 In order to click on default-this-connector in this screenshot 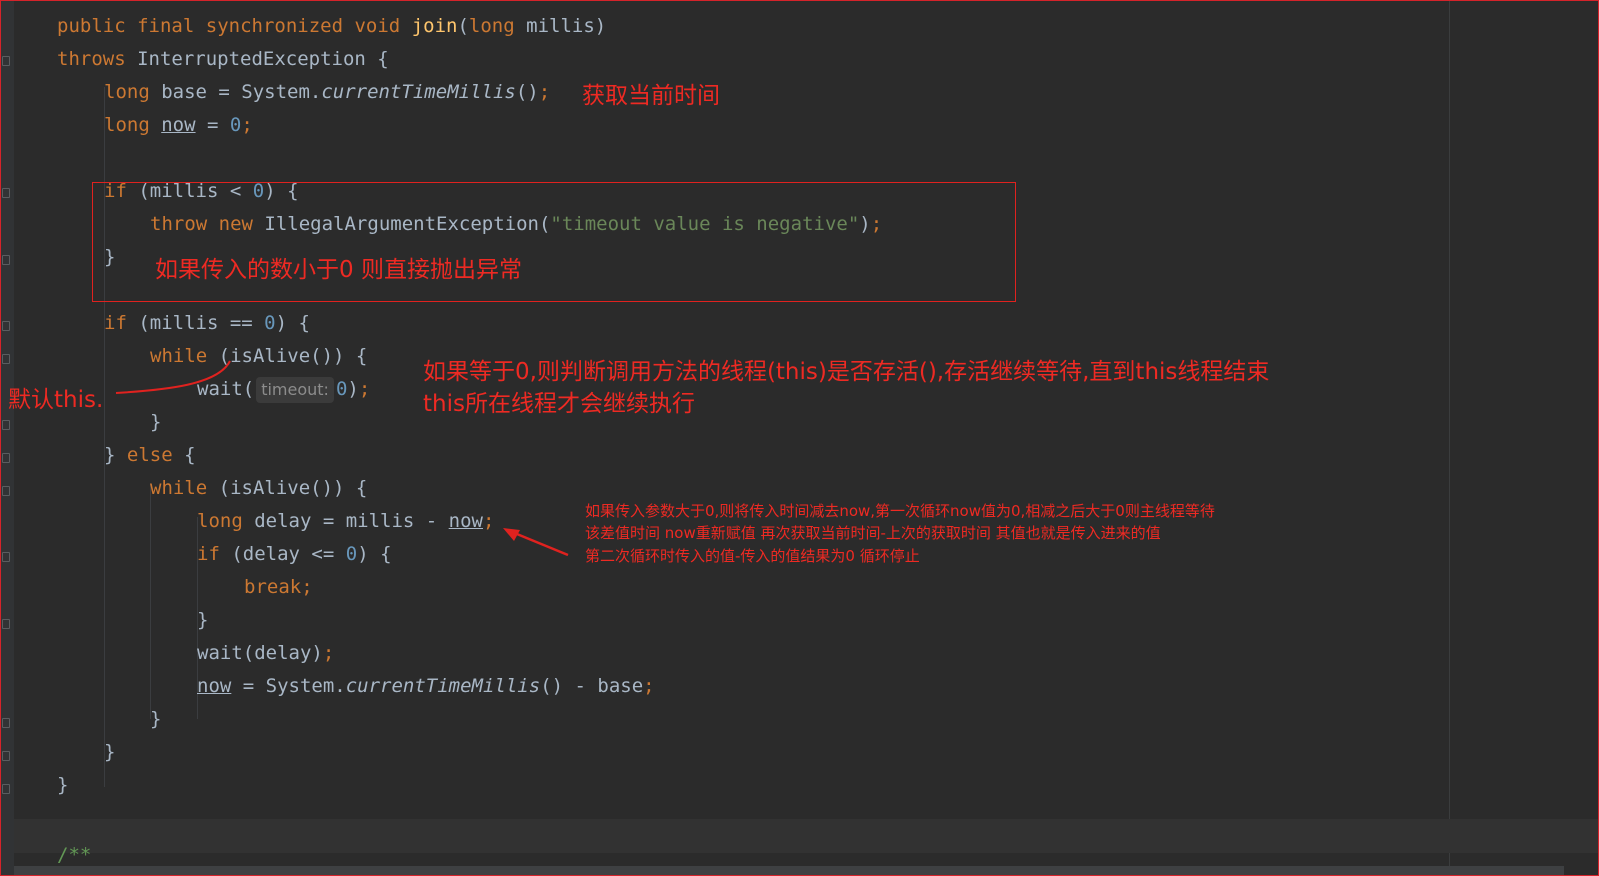, I will do `click(173, 377)`.